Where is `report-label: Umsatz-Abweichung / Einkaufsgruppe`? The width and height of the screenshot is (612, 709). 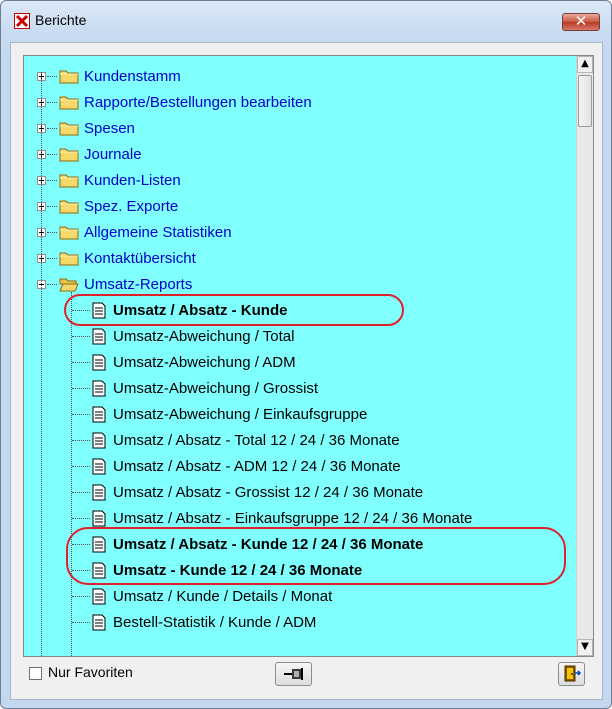 report-label: Umsatz-Abweichung / Einkaufsgruppe is located at coordinates (240, 414).